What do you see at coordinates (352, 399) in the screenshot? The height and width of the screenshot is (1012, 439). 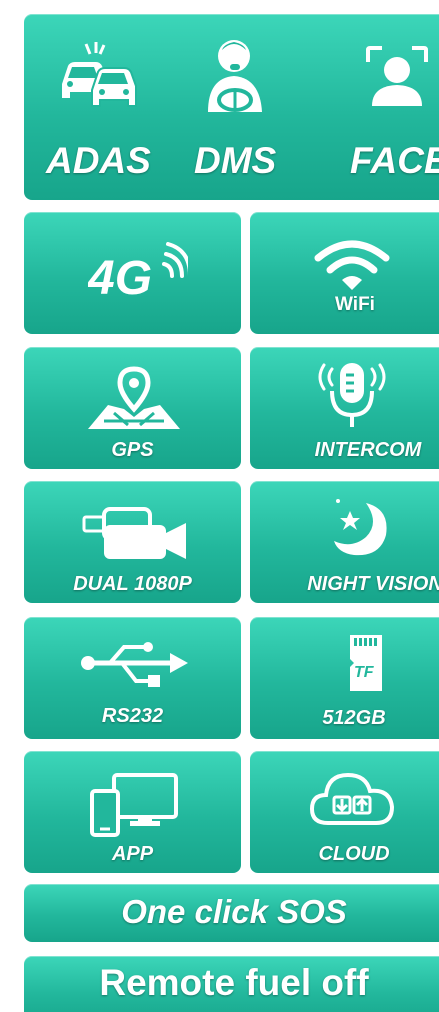 I see `microphone-icon` at bounding box center [352, 399].